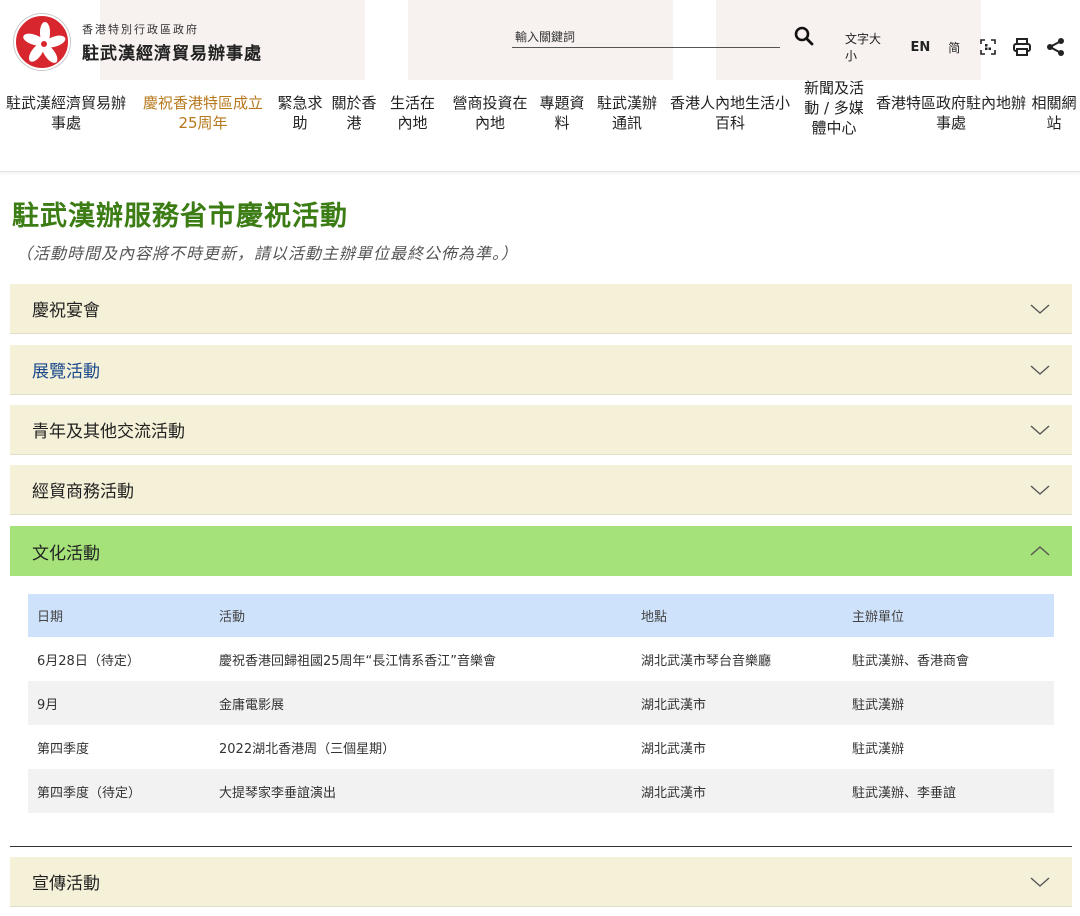  Describe the element at coordinates (172, 53) in the screenshot. I see `org-name-line2: 駐武漢經濟貿易辦事處` at that location.